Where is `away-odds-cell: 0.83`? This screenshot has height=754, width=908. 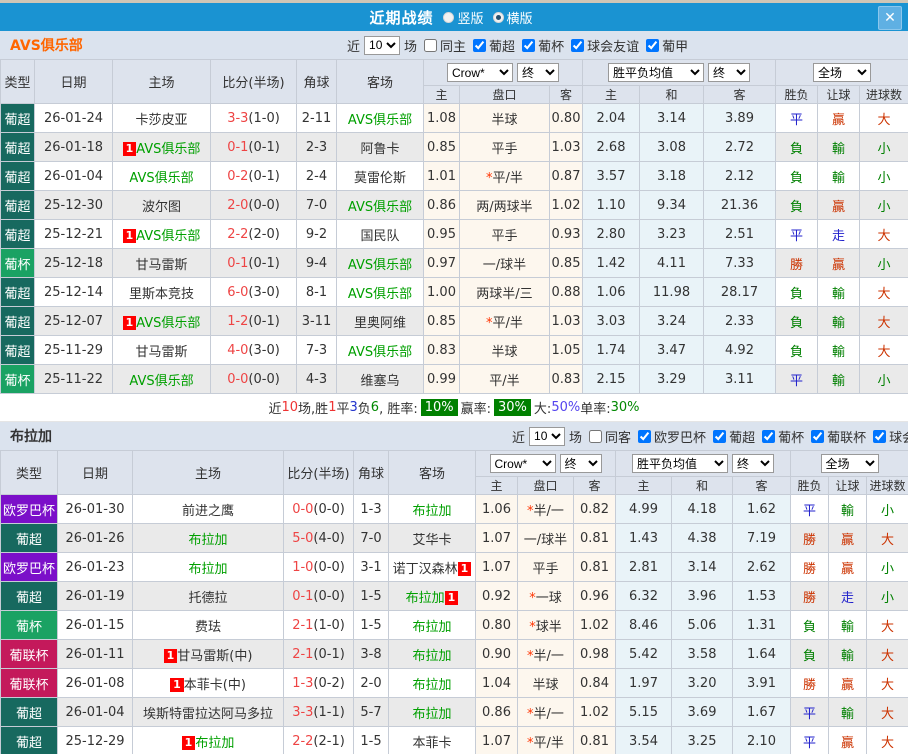
away-odds-cell: 0.83 is located at coordinates (566, 379).